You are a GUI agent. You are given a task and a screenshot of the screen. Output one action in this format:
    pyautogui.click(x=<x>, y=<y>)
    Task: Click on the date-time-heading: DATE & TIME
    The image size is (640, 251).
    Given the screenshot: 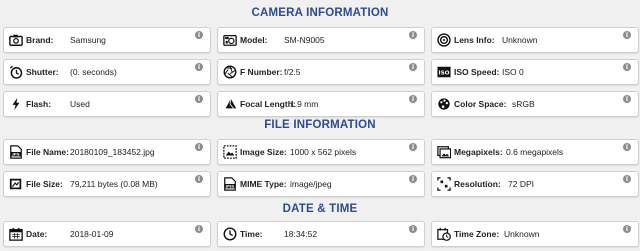 What is the action you would take?
    pyautogui.click(x=320, y=209)
    